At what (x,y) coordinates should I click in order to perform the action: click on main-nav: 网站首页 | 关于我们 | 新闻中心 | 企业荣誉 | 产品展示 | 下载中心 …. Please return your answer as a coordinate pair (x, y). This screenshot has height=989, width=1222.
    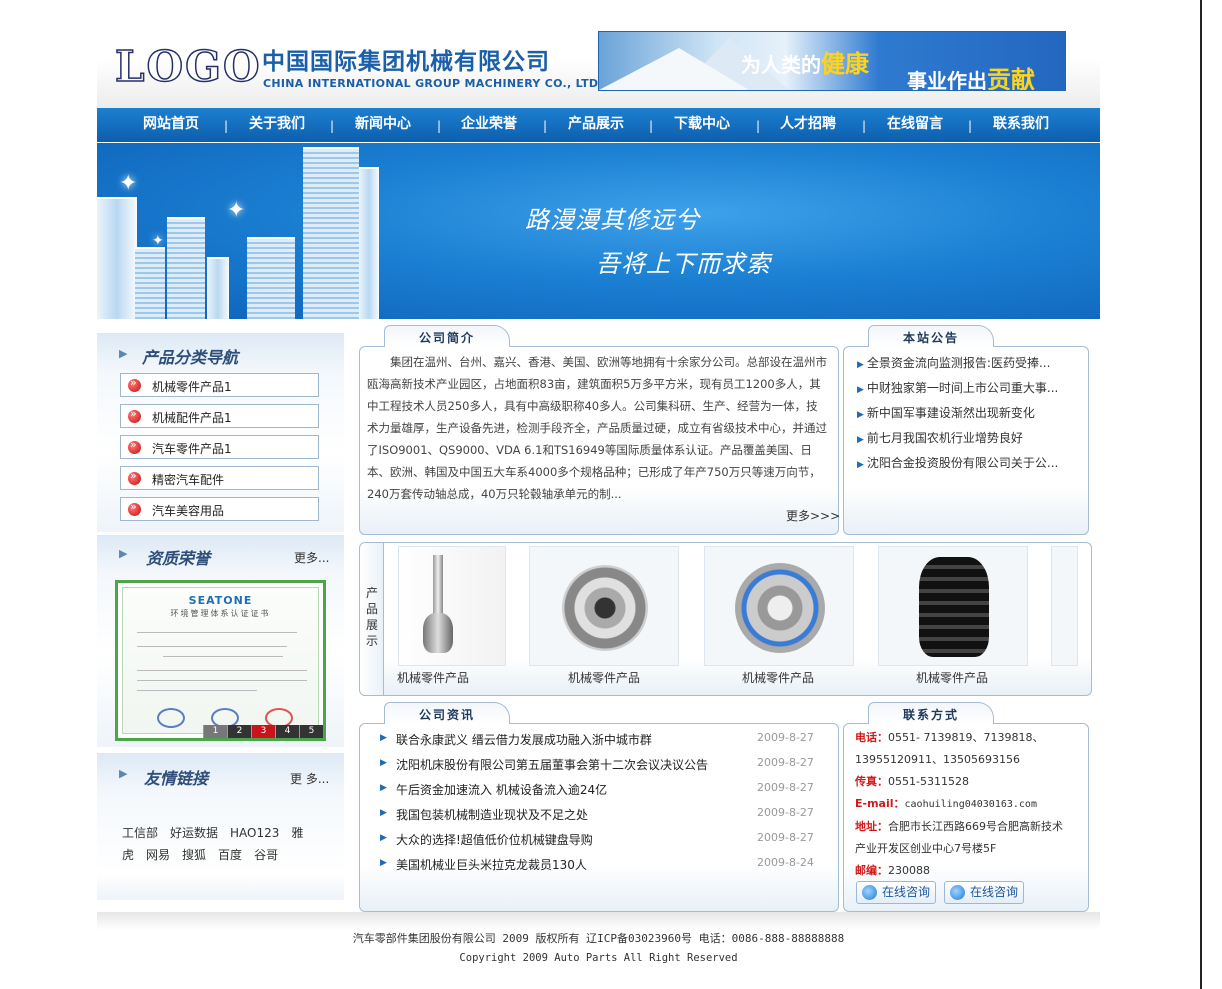
    Looking at the image, I should click on (598, 125).